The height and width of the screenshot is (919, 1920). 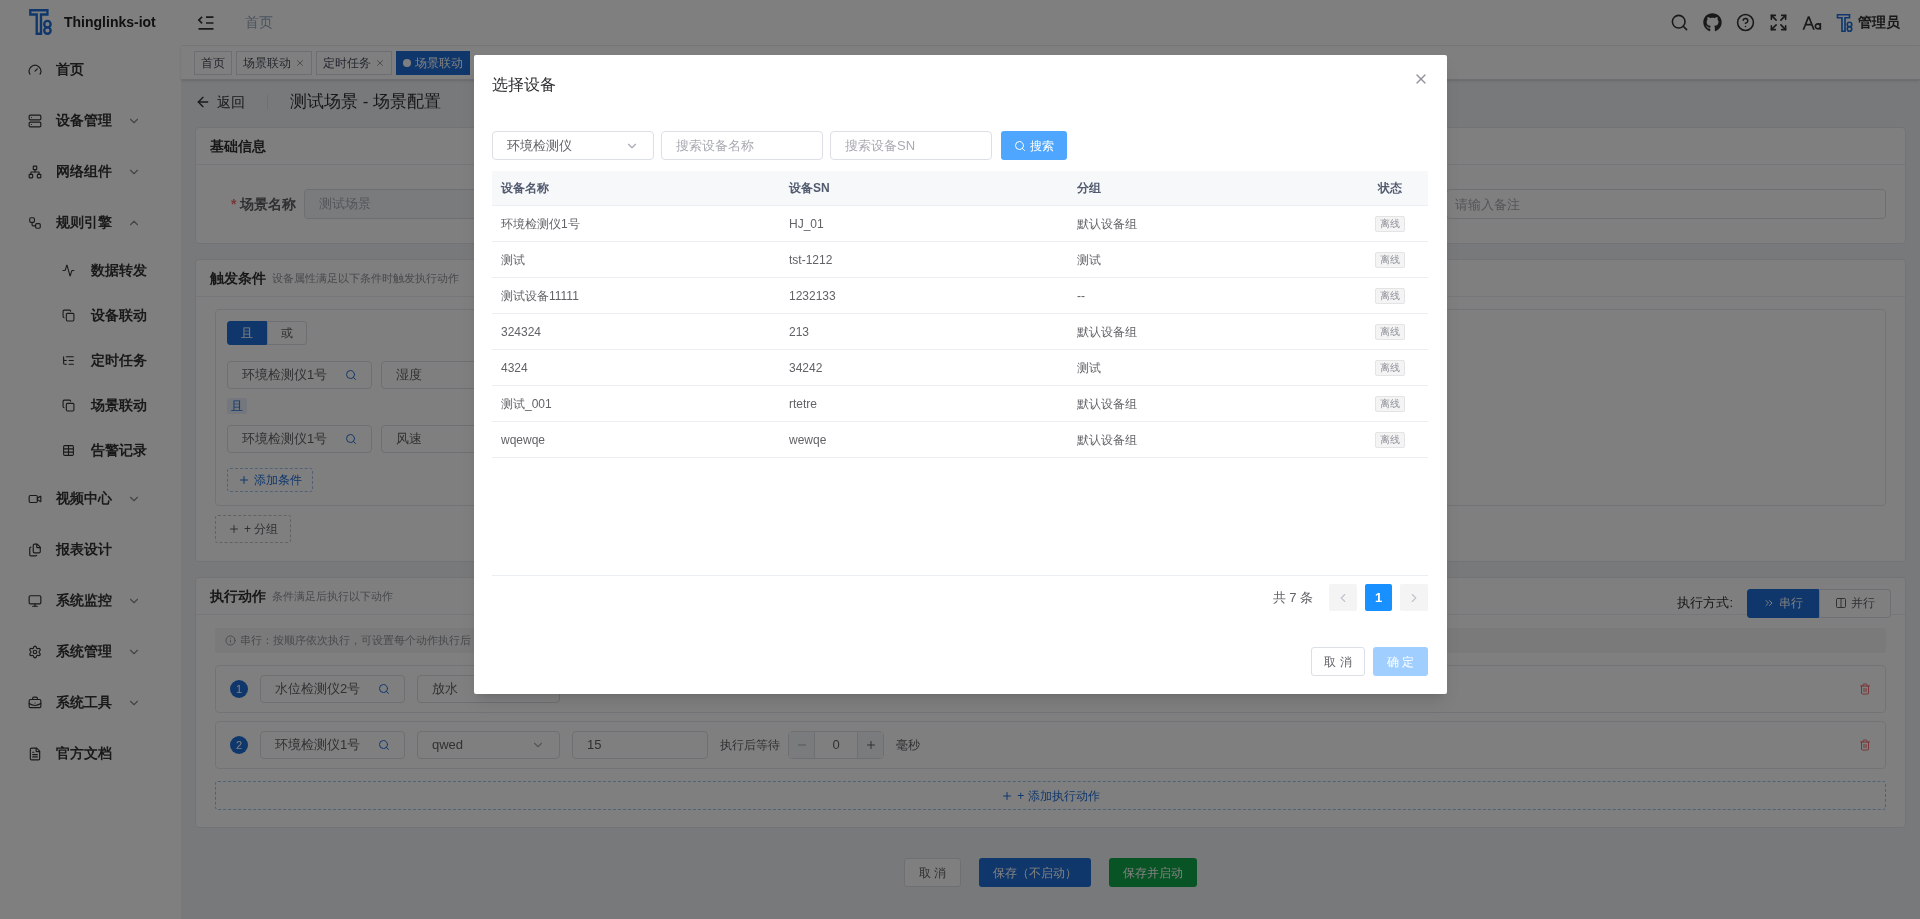 What do you see at coordinates (90, 315) in the screenshot?
I see `sidebar-item: 设备联动` at bounding box center [90, 315].